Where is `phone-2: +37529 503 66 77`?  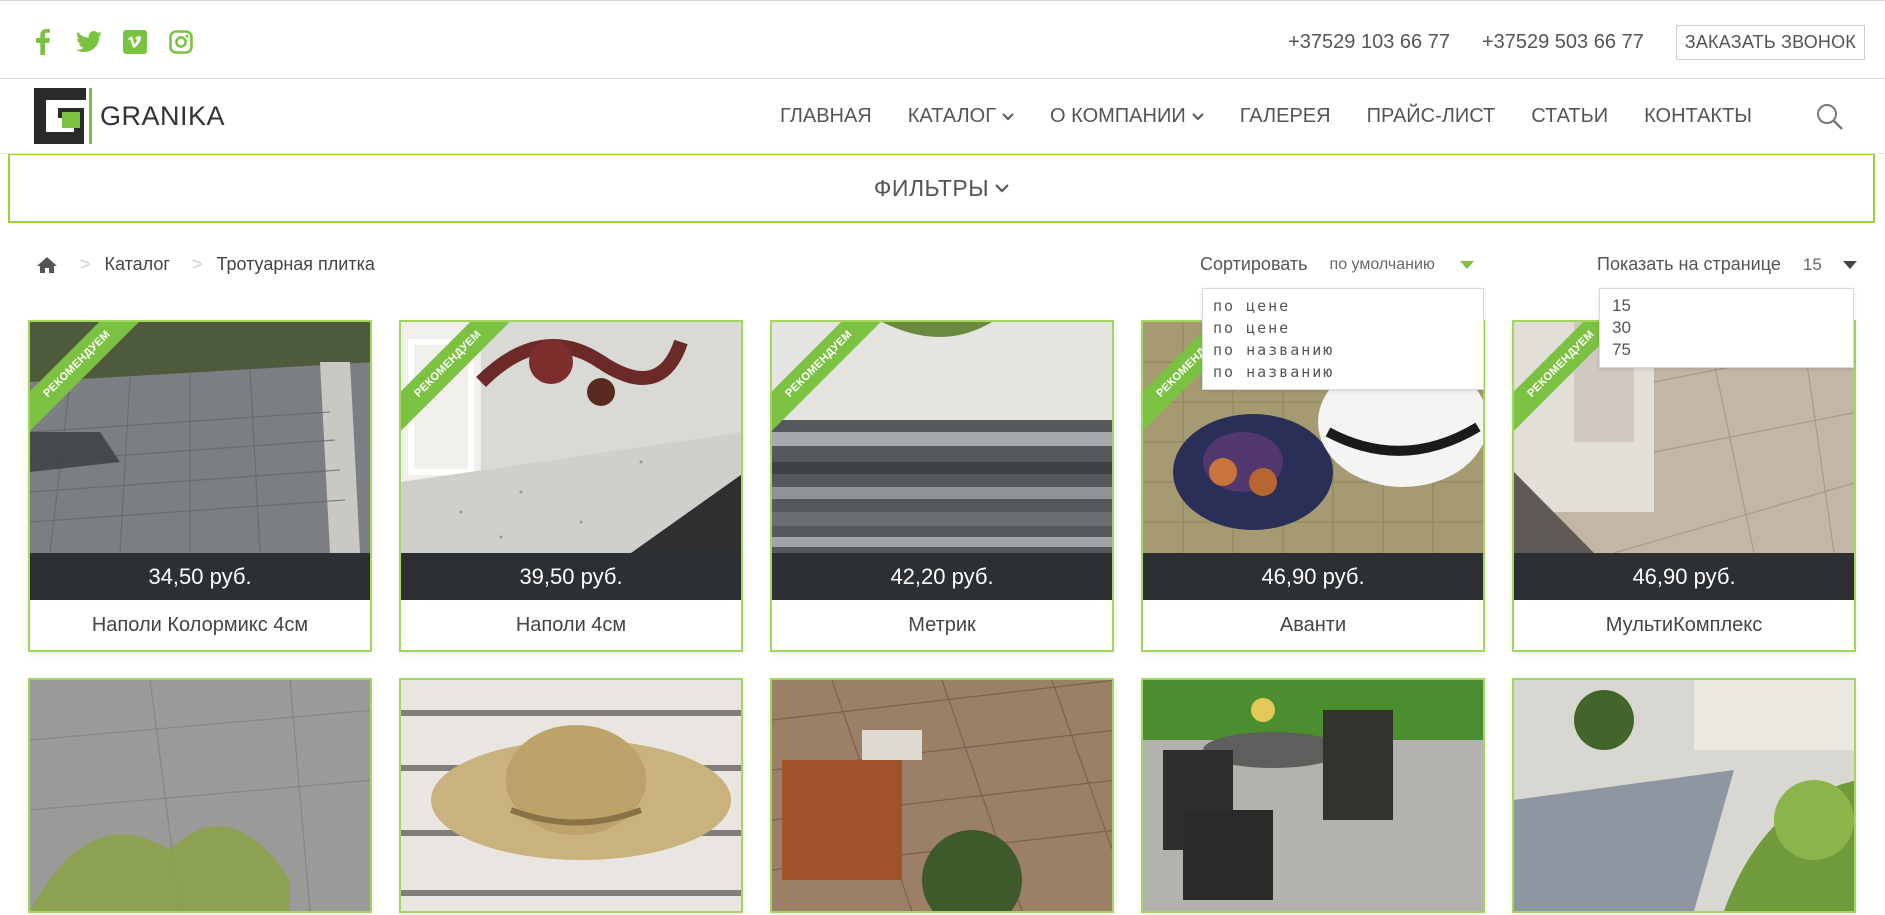
phone-2: +37529 503 66 77 is located at coordinates (1563, 42).